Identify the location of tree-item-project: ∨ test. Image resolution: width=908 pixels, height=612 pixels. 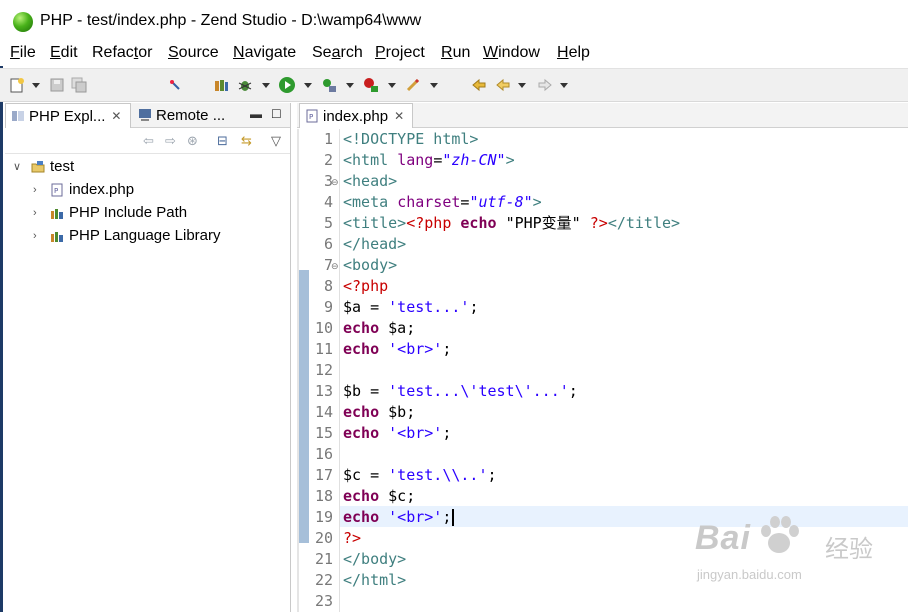
(147, 166).